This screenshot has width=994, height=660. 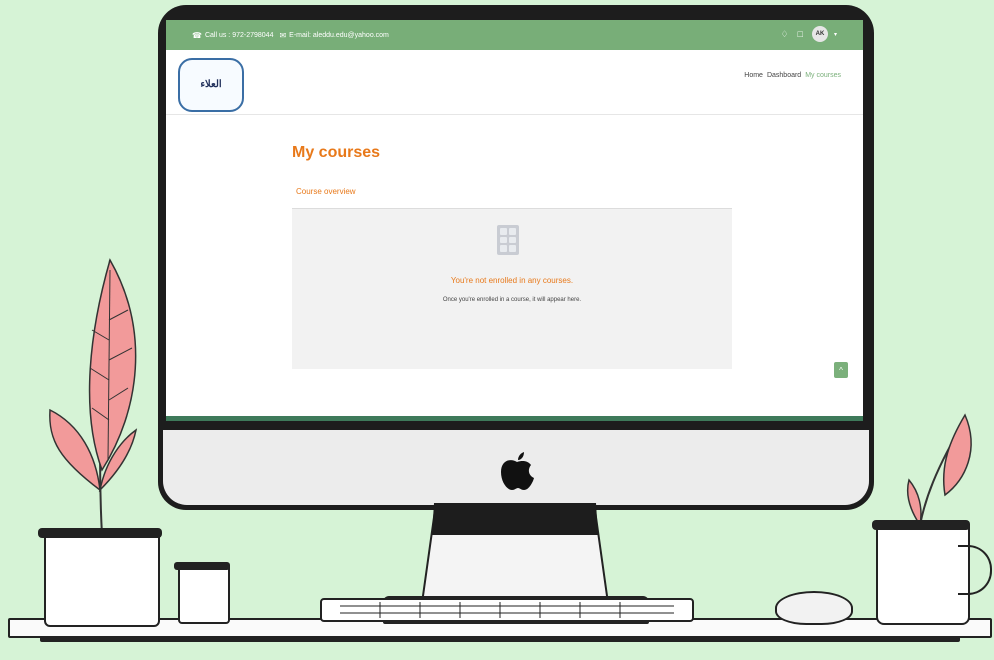 I want to click on left-plant-pot-rim, so click(x=100, y=533).